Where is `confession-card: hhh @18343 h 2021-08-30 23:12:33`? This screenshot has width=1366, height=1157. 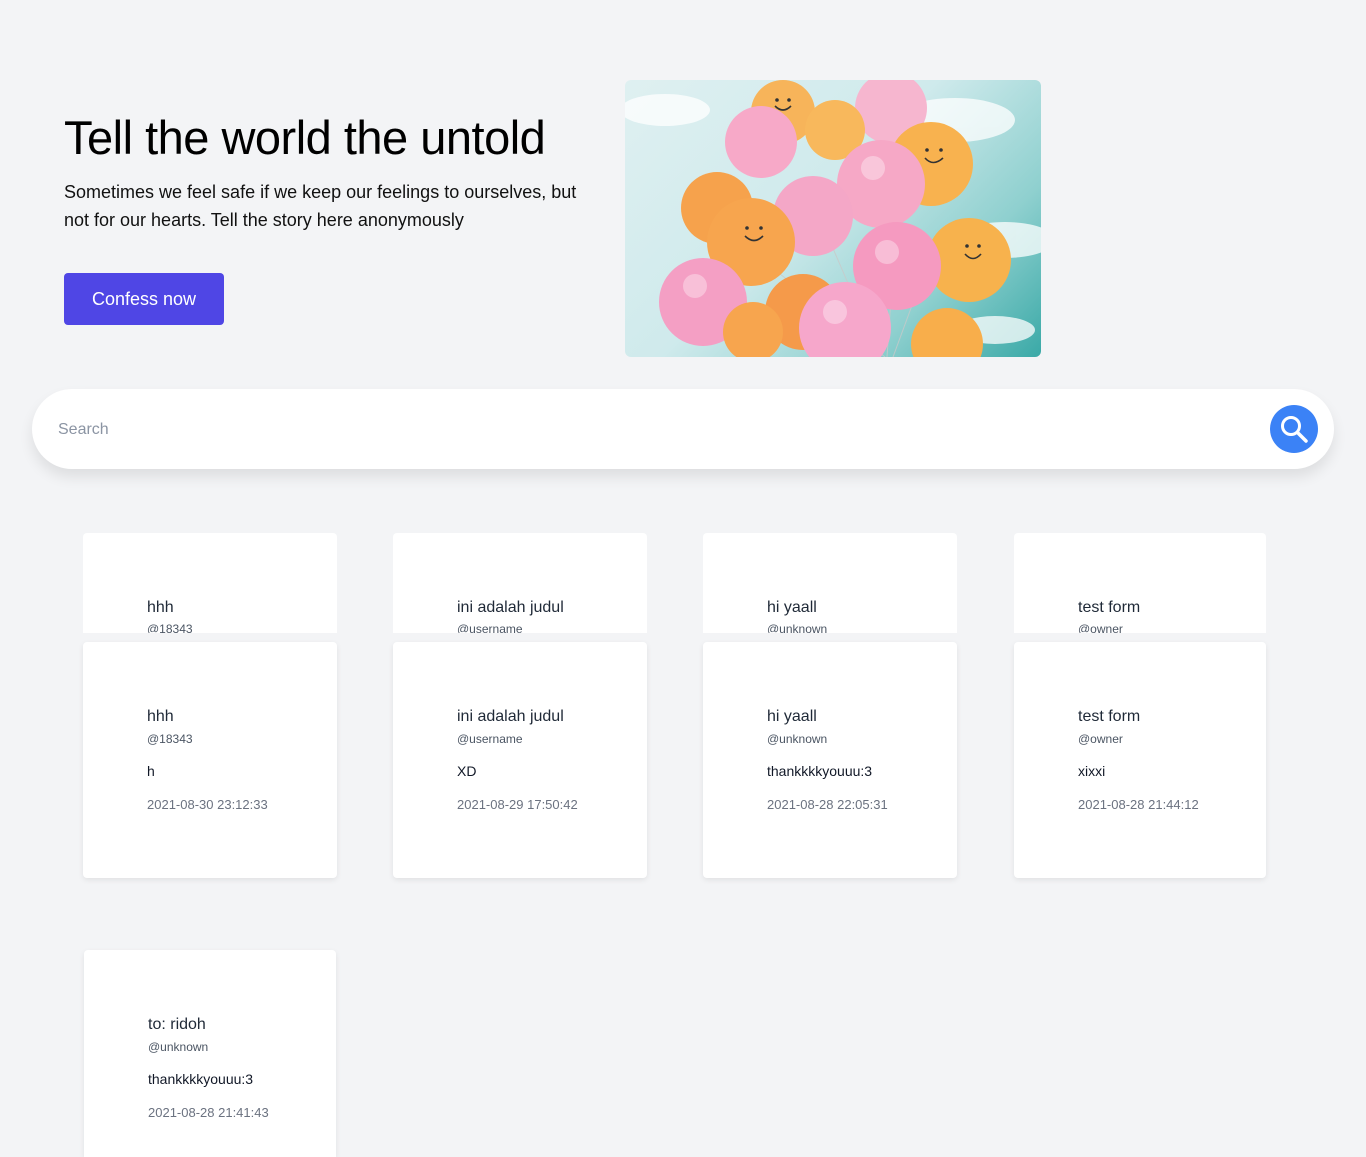 confession-card: hhh @18343 h 2021-08-30 23:12:33 is located at coordinates (210, 760).